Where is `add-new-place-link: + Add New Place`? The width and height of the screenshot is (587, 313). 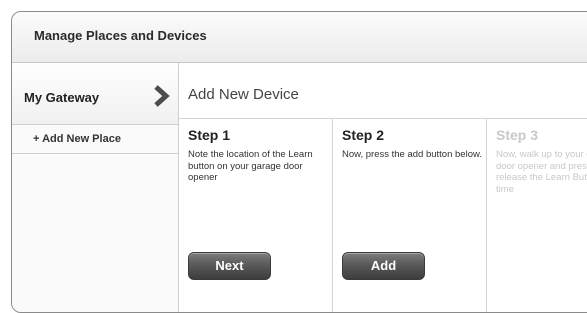 add-new-place-link: + Add New Place is located at coordinates (95, 139).